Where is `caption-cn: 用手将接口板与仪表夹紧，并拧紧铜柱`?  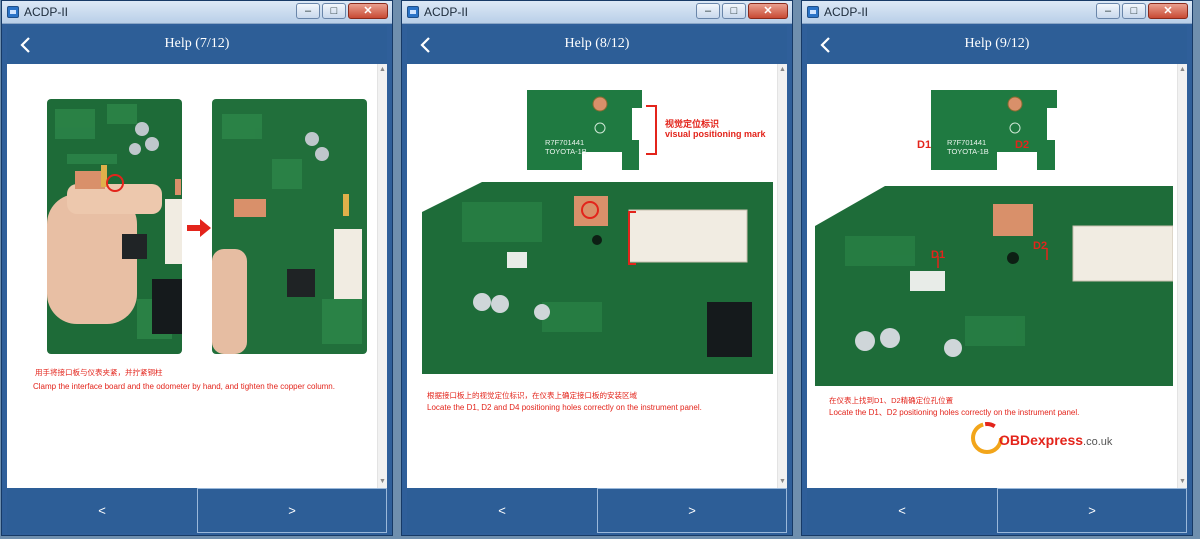
caption-cn: 用手将接口板与仪表夹紧，并拧紧铜柱 is located at coordinates (99, 372).